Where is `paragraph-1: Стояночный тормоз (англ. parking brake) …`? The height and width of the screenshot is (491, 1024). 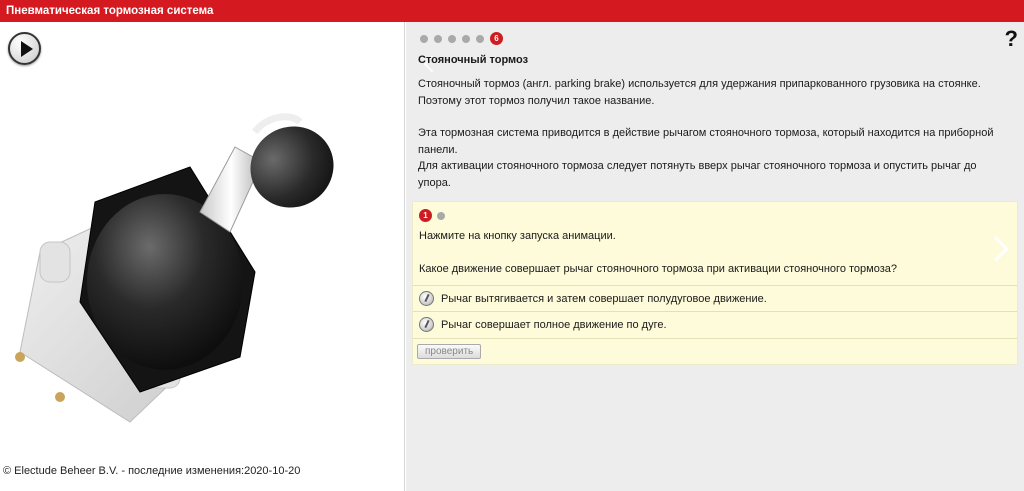 paragraph-1: Стояночный тормоз (англ. parking brake) … is located at coordinates (699, 92).